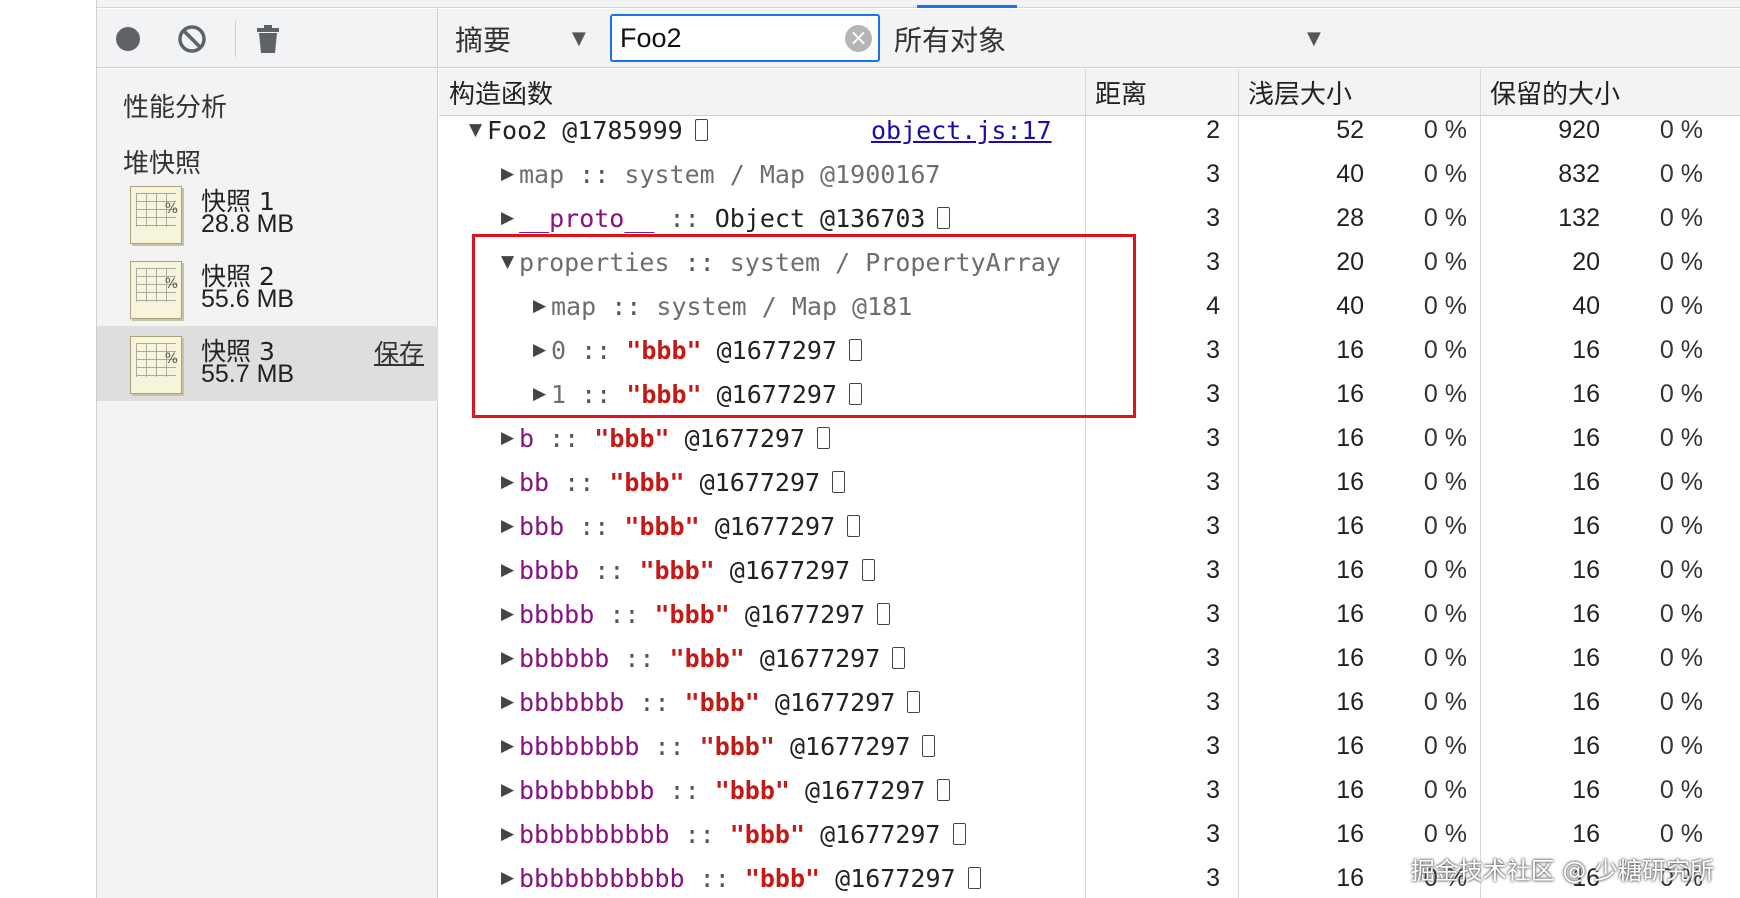  What do you see at coordinates (483, 38) in the screenshot?
I see `view-select: 摘要` at bounding box center [483, 38].